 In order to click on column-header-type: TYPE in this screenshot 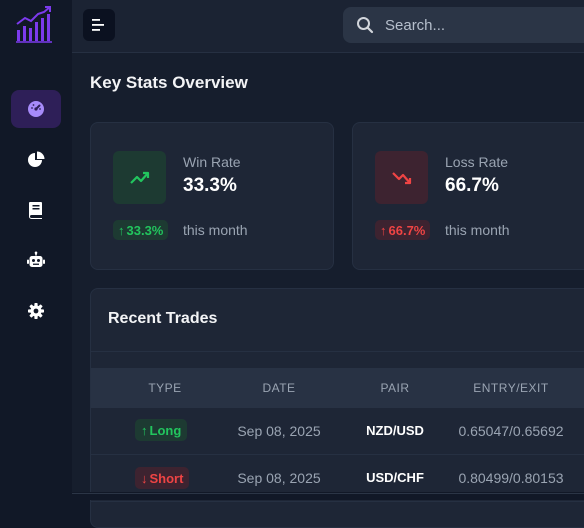, I will do `click(165, 388)`.